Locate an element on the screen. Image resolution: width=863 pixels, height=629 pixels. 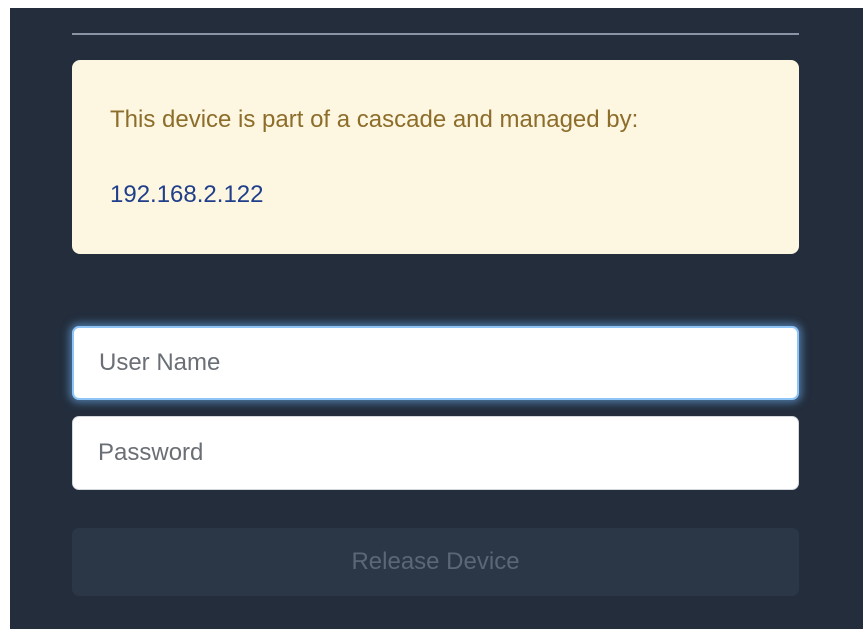
password-input is located at coordinates (435, 453).